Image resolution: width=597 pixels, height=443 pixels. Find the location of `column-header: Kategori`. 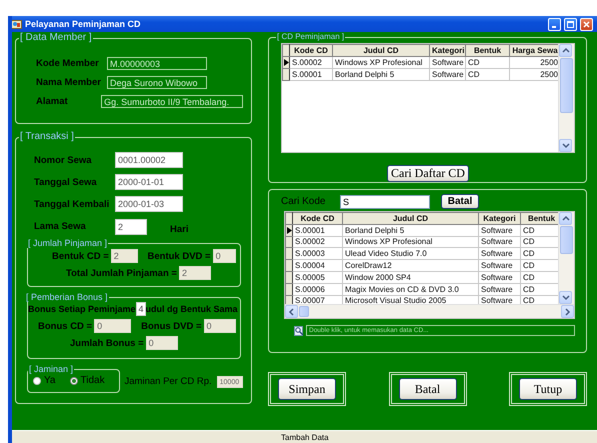

column-header: Kategori is located at coordinates (448, 50).